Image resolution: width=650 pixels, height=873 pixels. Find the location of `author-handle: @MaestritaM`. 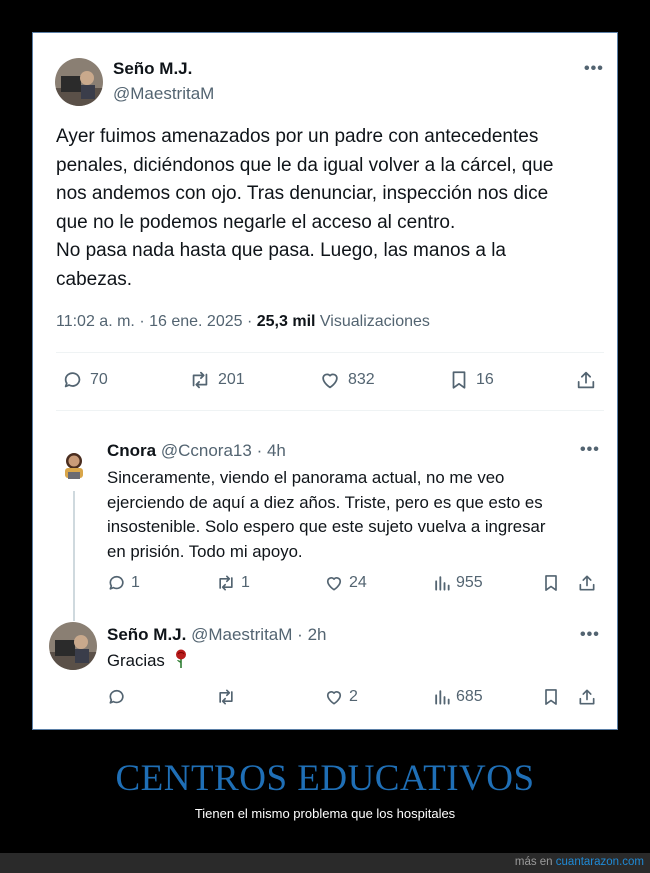

author-handle: @MaestritaM is located at coordinates (163, 94).